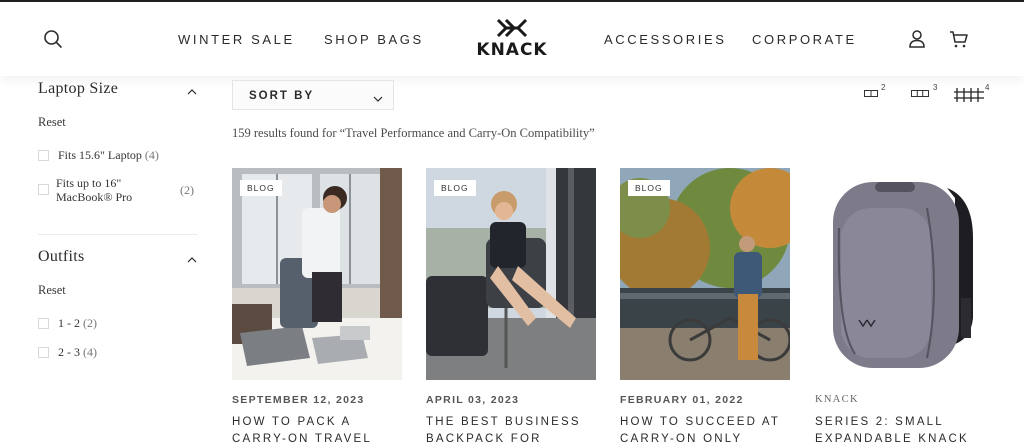  What do you see at coordinates (298, 400) in the screenshot?
I see `post-date: SEPTEMBER 12, 2023` at bounding box center [298, 400].